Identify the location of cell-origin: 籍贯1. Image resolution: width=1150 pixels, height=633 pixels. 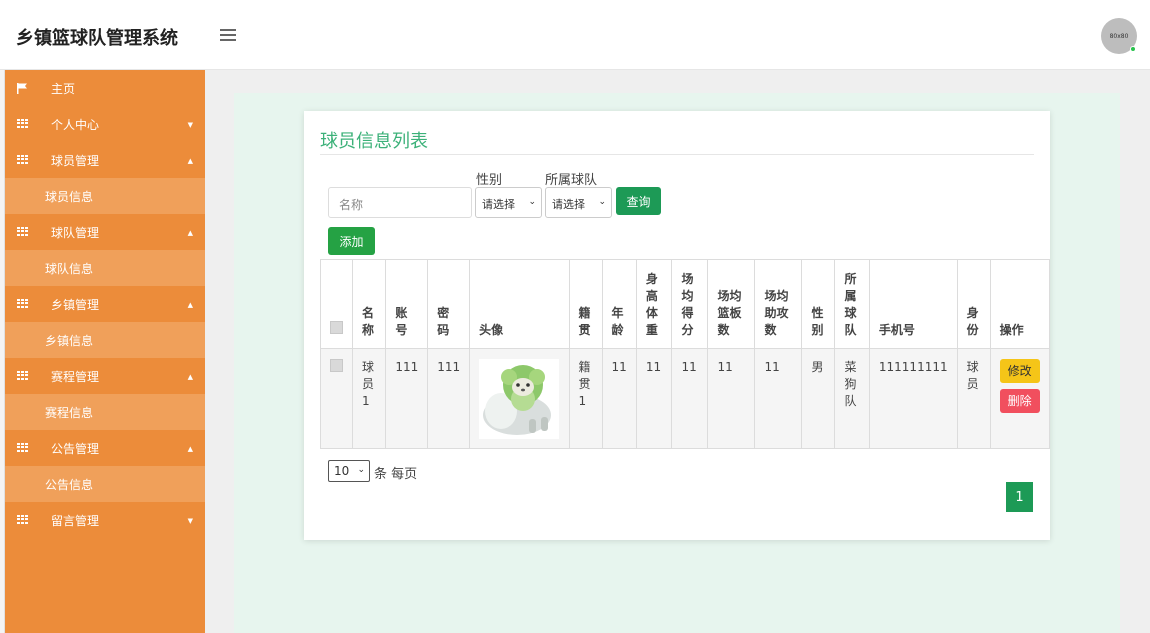
(585, 398).